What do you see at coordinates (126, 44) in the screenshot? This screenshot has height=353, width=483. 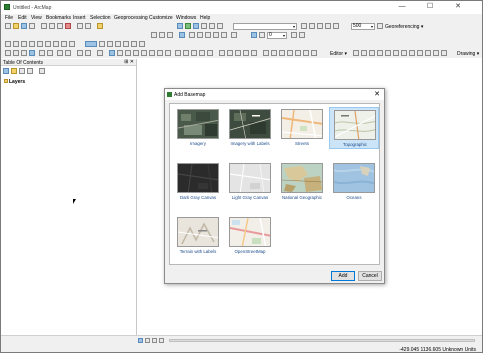 I see `tool-icon-m` at bounding box center [126, 44].